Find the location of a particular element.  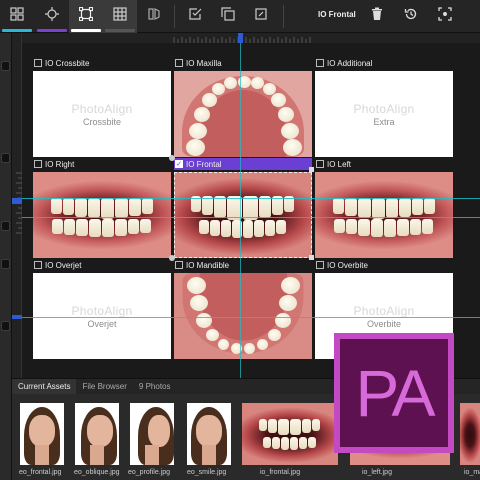

slot-io-overjet: IO Overjet PhotoAlign Overjet is located at coordinates (102, 309).